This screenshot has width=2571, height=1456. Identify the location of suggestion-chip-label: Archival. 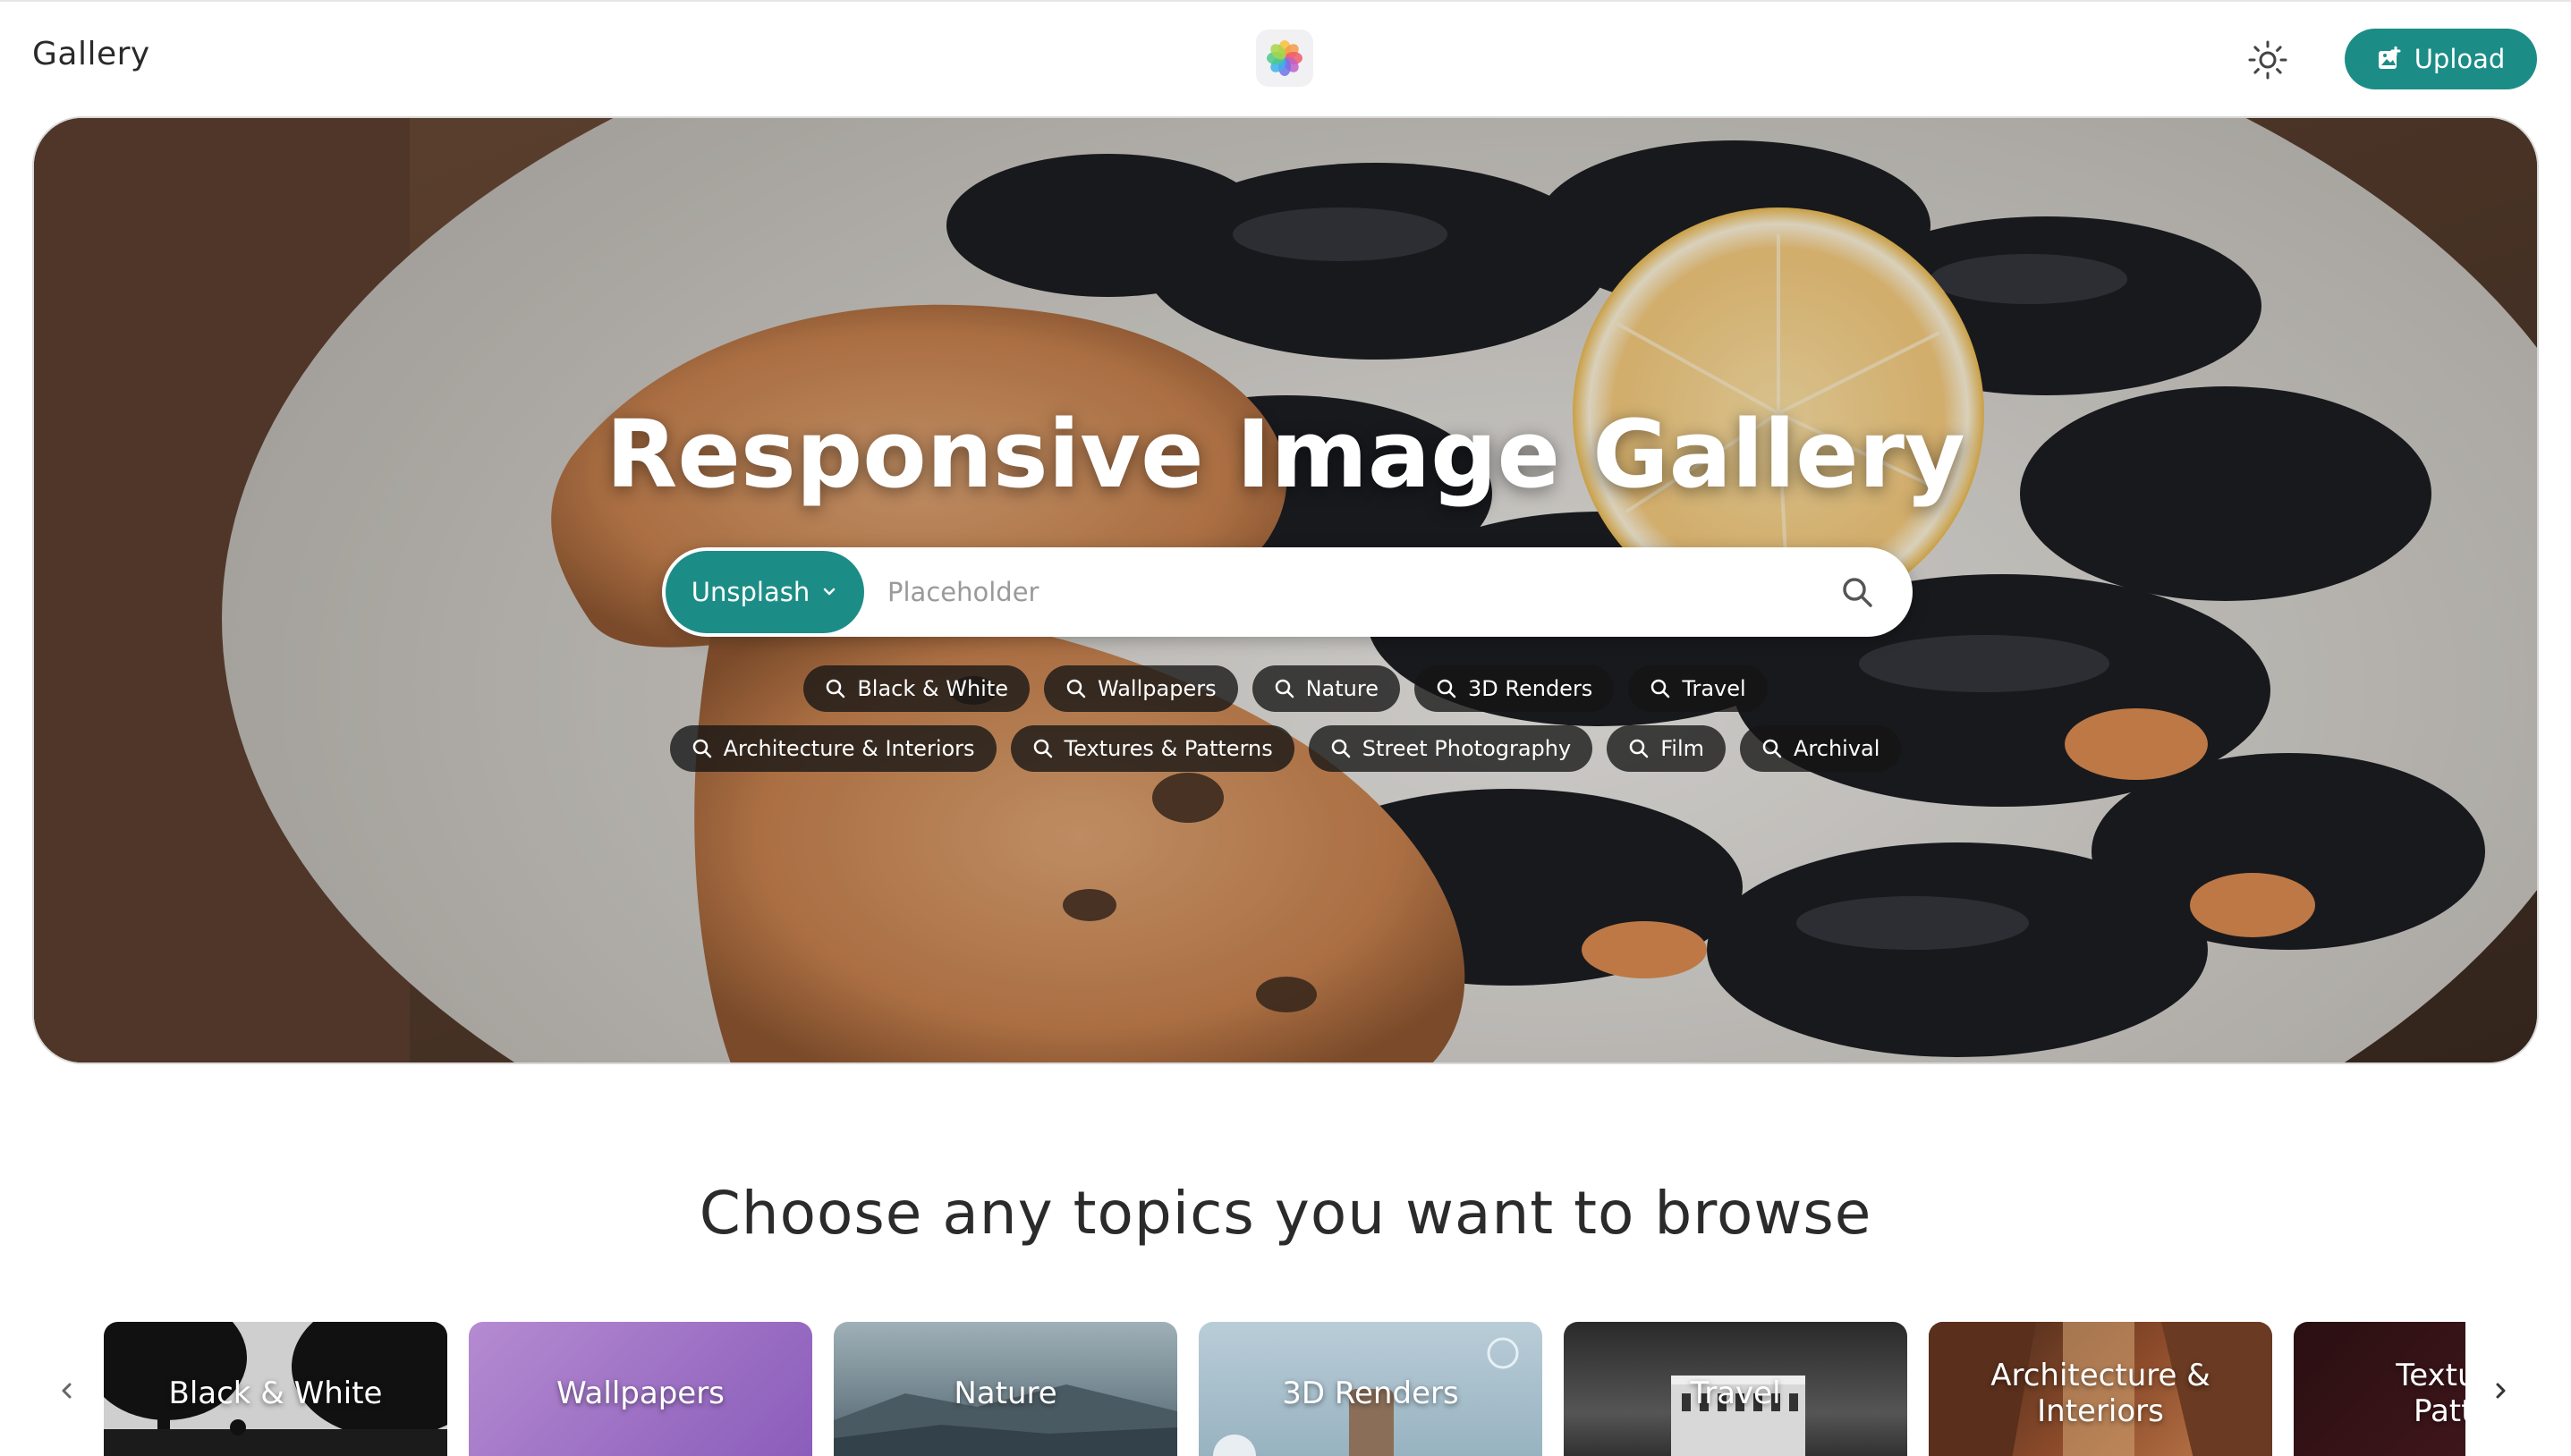
(1837, 748).